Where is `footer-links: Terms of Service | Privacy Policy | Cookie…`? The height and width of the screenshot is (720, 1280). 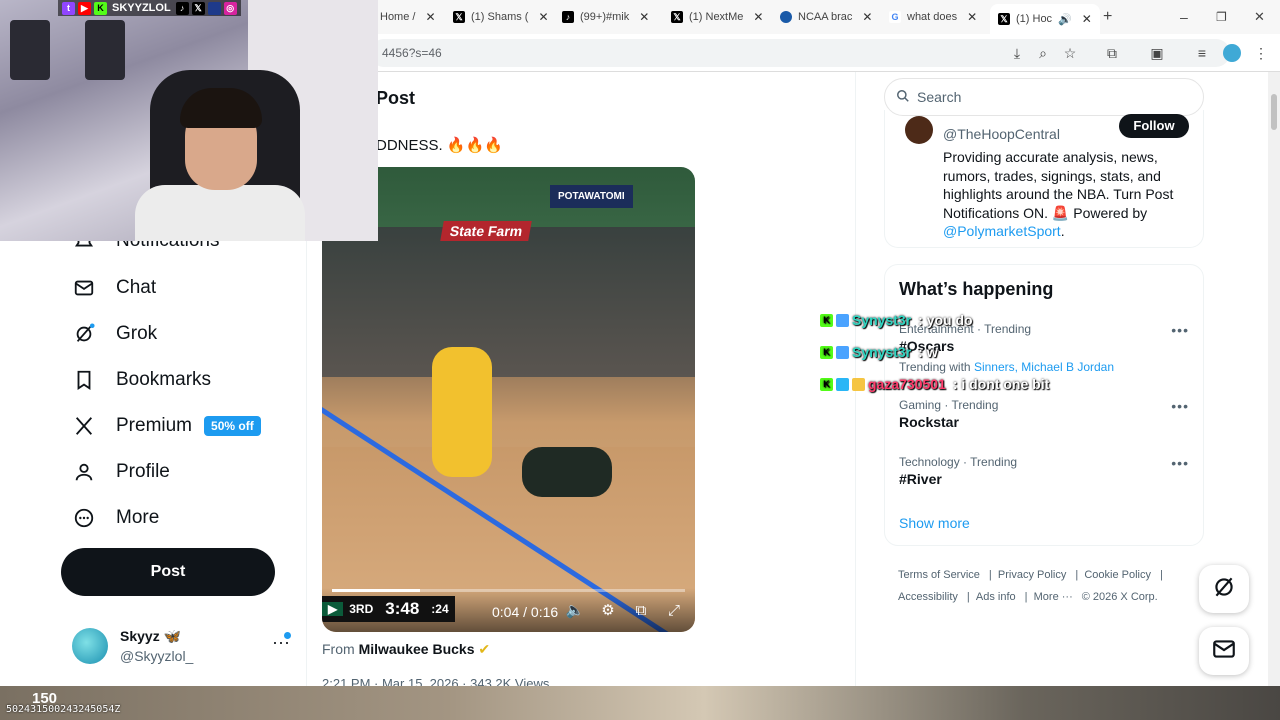
footer-links: Terms of Service | Privacy Policy | Cookie… is located at coordinates (1030, 586).